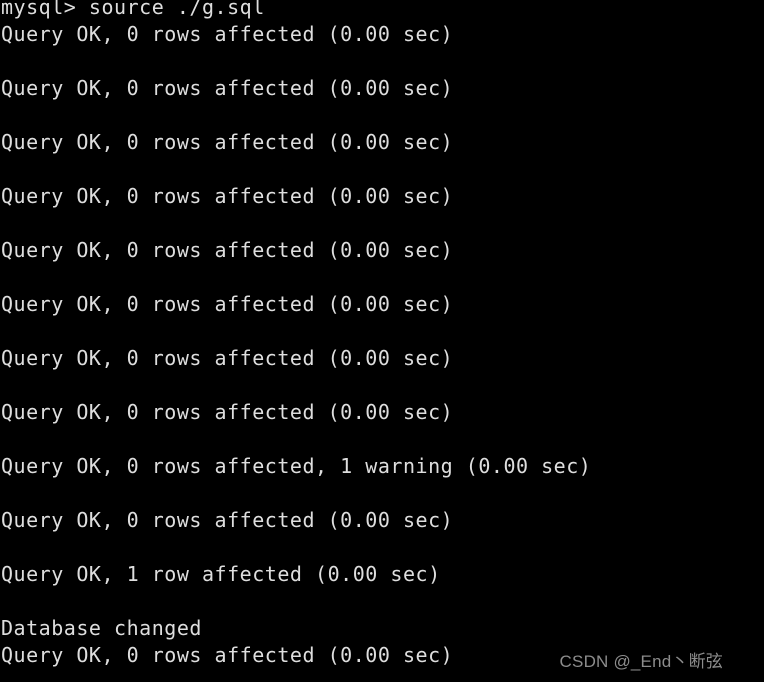 This screenshot has width=764, height=682. Describe the element at coordinates (133, 9) in the screenshot. I see `terminal-line: mysql> source ./g.sql` at that location.